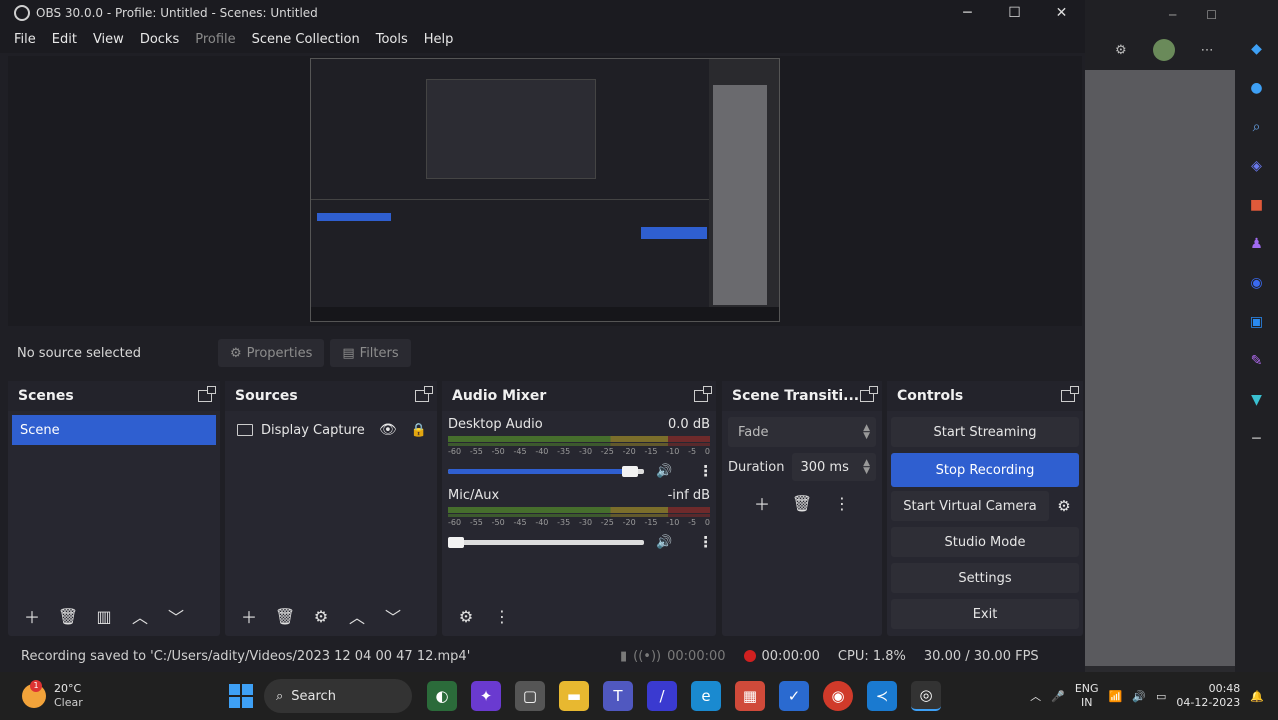  I want to click on add-icon: ─, so click(1257, 439).